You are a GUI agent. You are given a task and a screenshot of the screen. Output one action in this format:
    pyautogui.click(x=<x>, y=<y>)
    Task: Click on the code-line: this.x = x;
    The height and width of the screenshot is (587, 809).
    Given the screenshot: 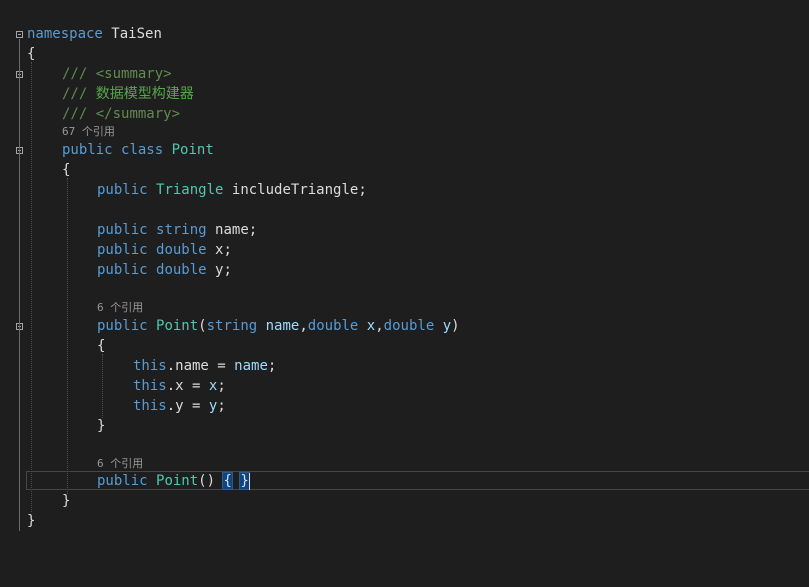 What is the action you would take?
    pyautogui.click(x=404, y=386)
    